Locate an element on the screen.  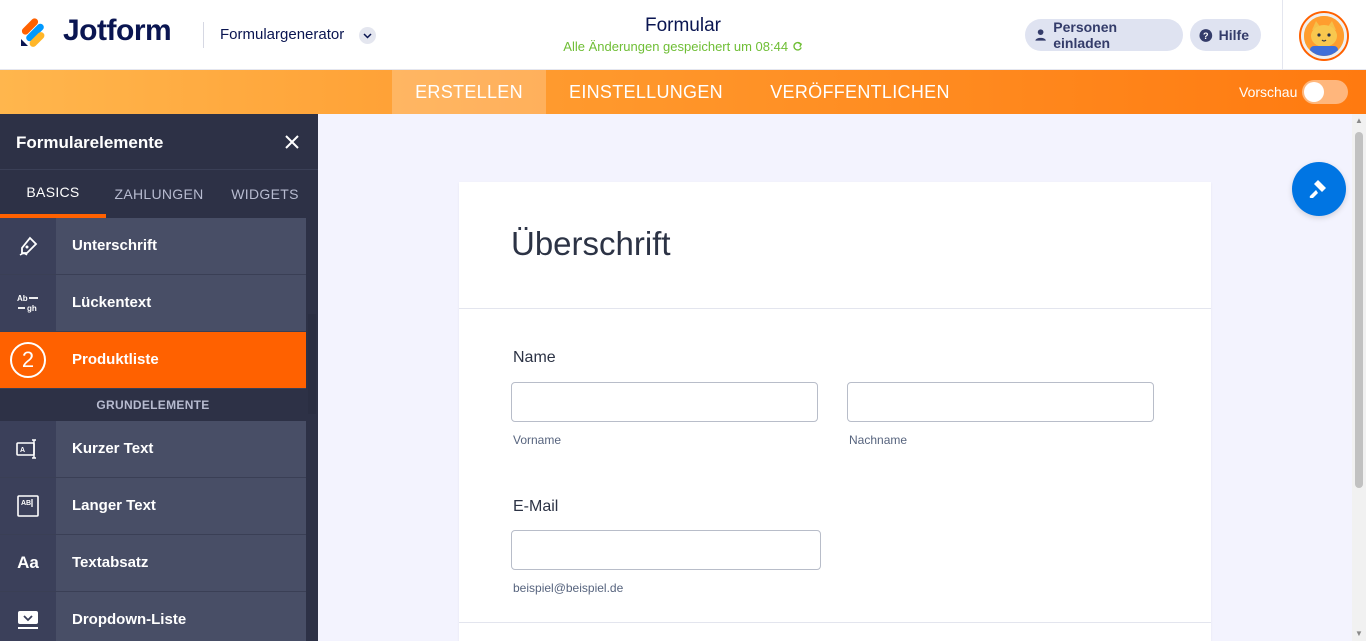
last-name-input is located at coordinates (1000, 402).